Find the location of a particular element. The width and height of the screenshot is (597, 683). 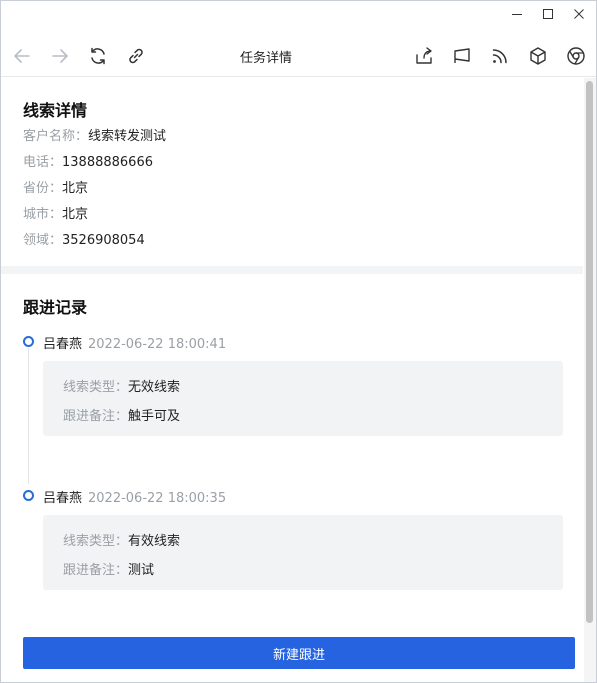

chrome-icon is located at coordinates (576, 56).